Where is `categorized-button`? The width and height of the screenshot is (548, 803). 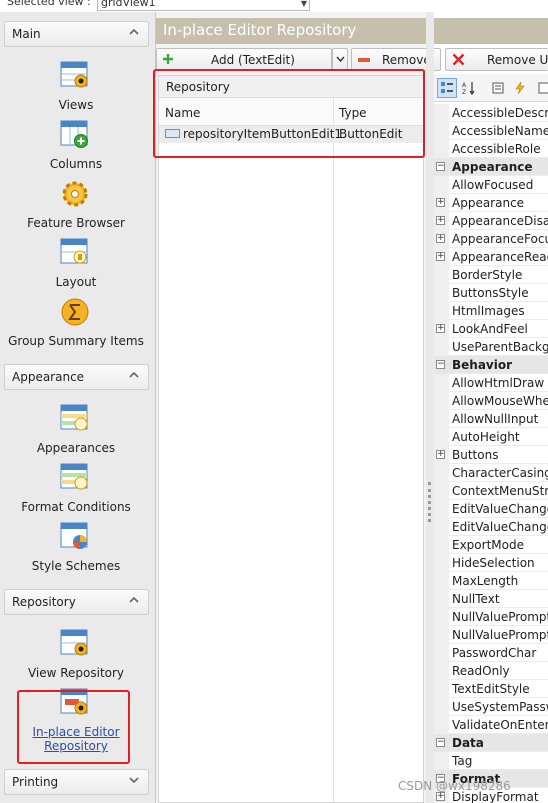
categorized-button is located at coordinates (447, 88).